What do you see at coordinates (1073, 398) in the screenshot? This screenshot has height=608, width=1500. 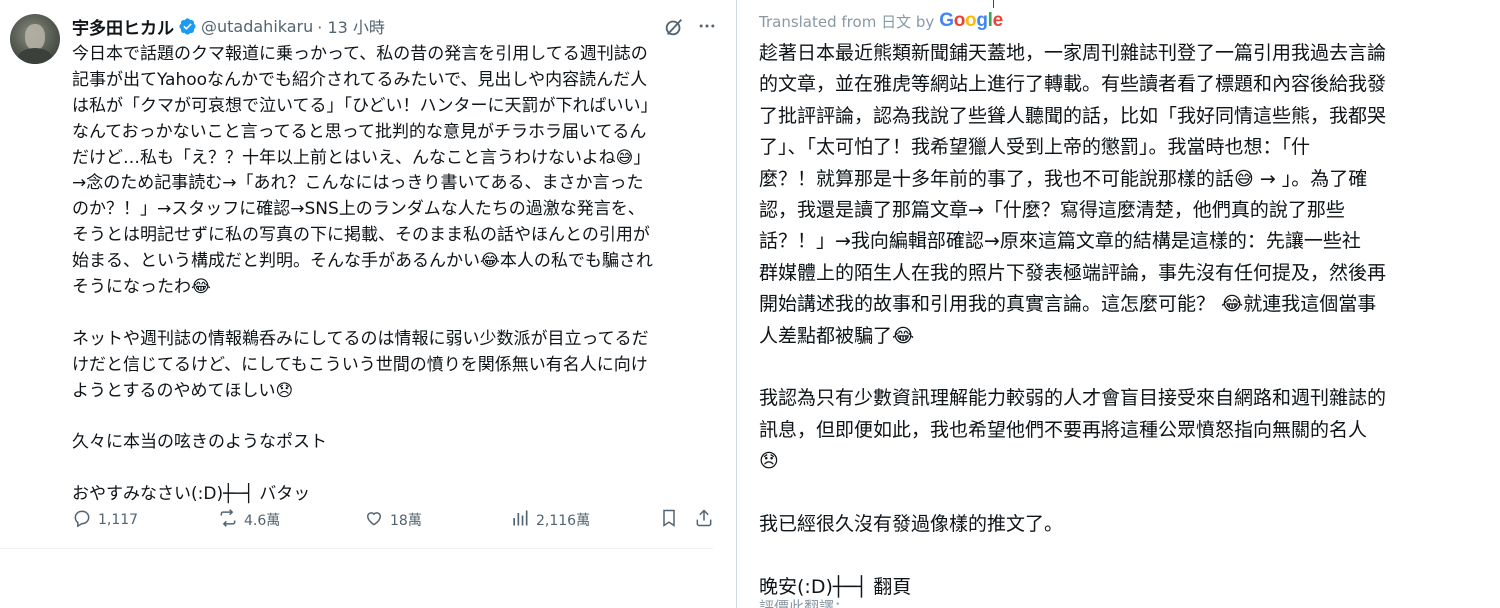 I see `translation-line: 我認為只有少數資訊理解能力較弱的人才會盲目接受來自網路和週刊雜誌的` at bounding box center [1073, 398].